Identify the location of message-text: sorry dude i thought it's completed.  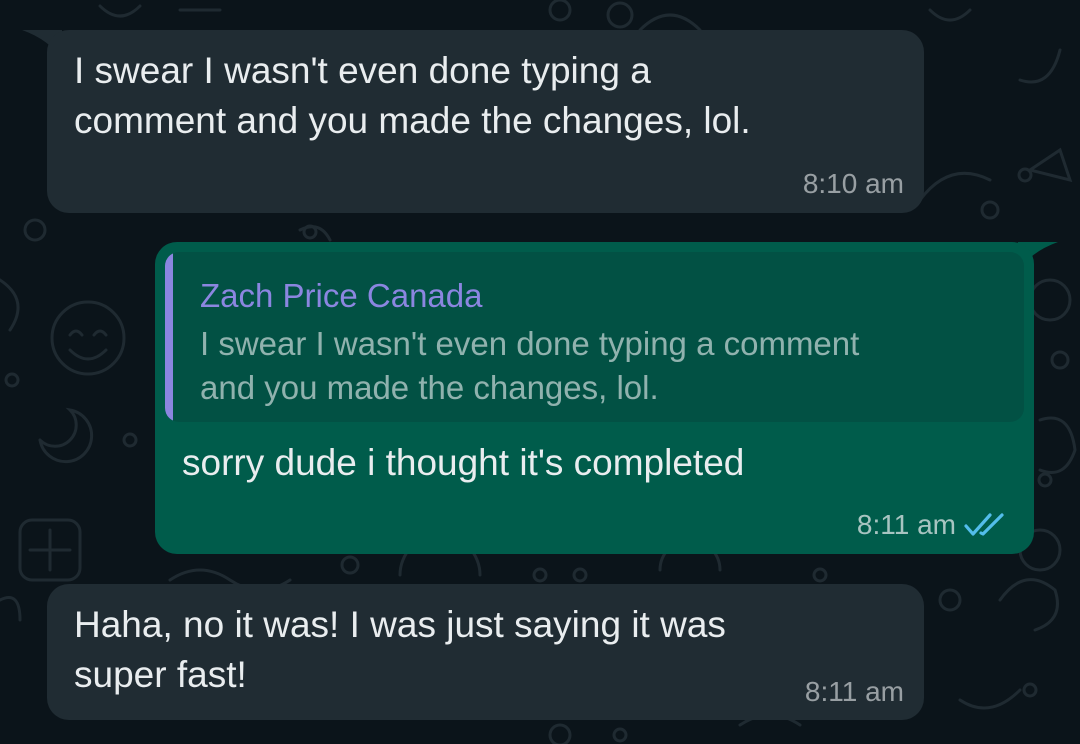
(463, 462).